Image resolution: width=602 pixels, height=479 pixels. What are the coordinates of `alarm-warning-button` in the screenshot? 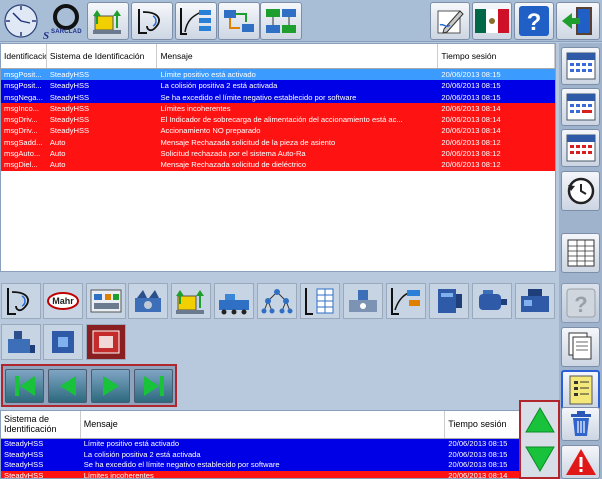 It's located at (580, 462).